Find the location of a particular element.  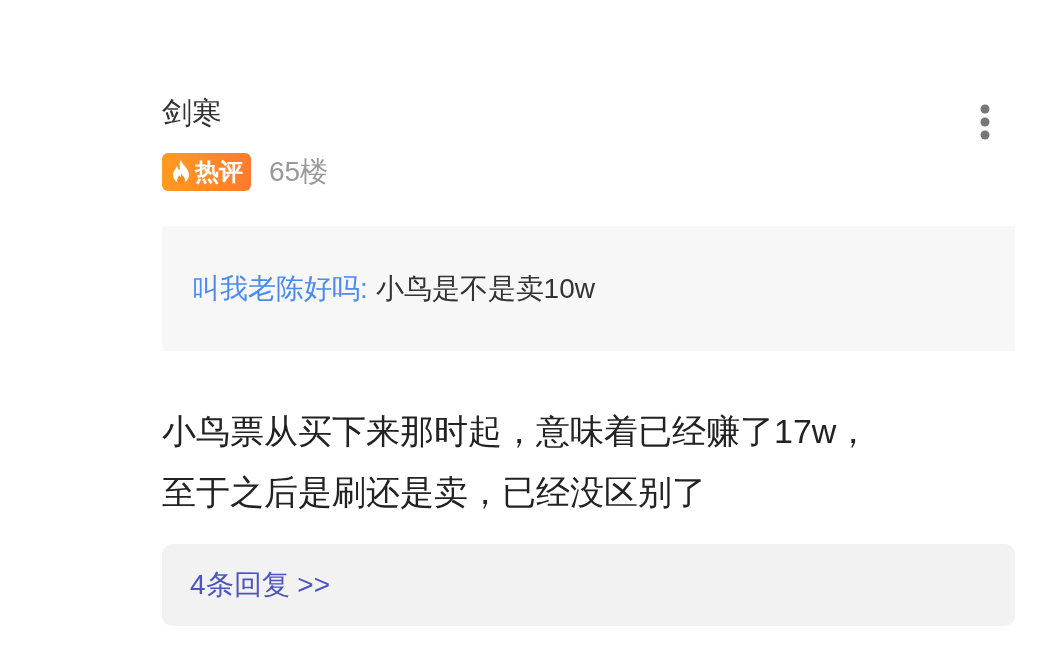

username: 剑寒 is located at coordinates (192, 113).